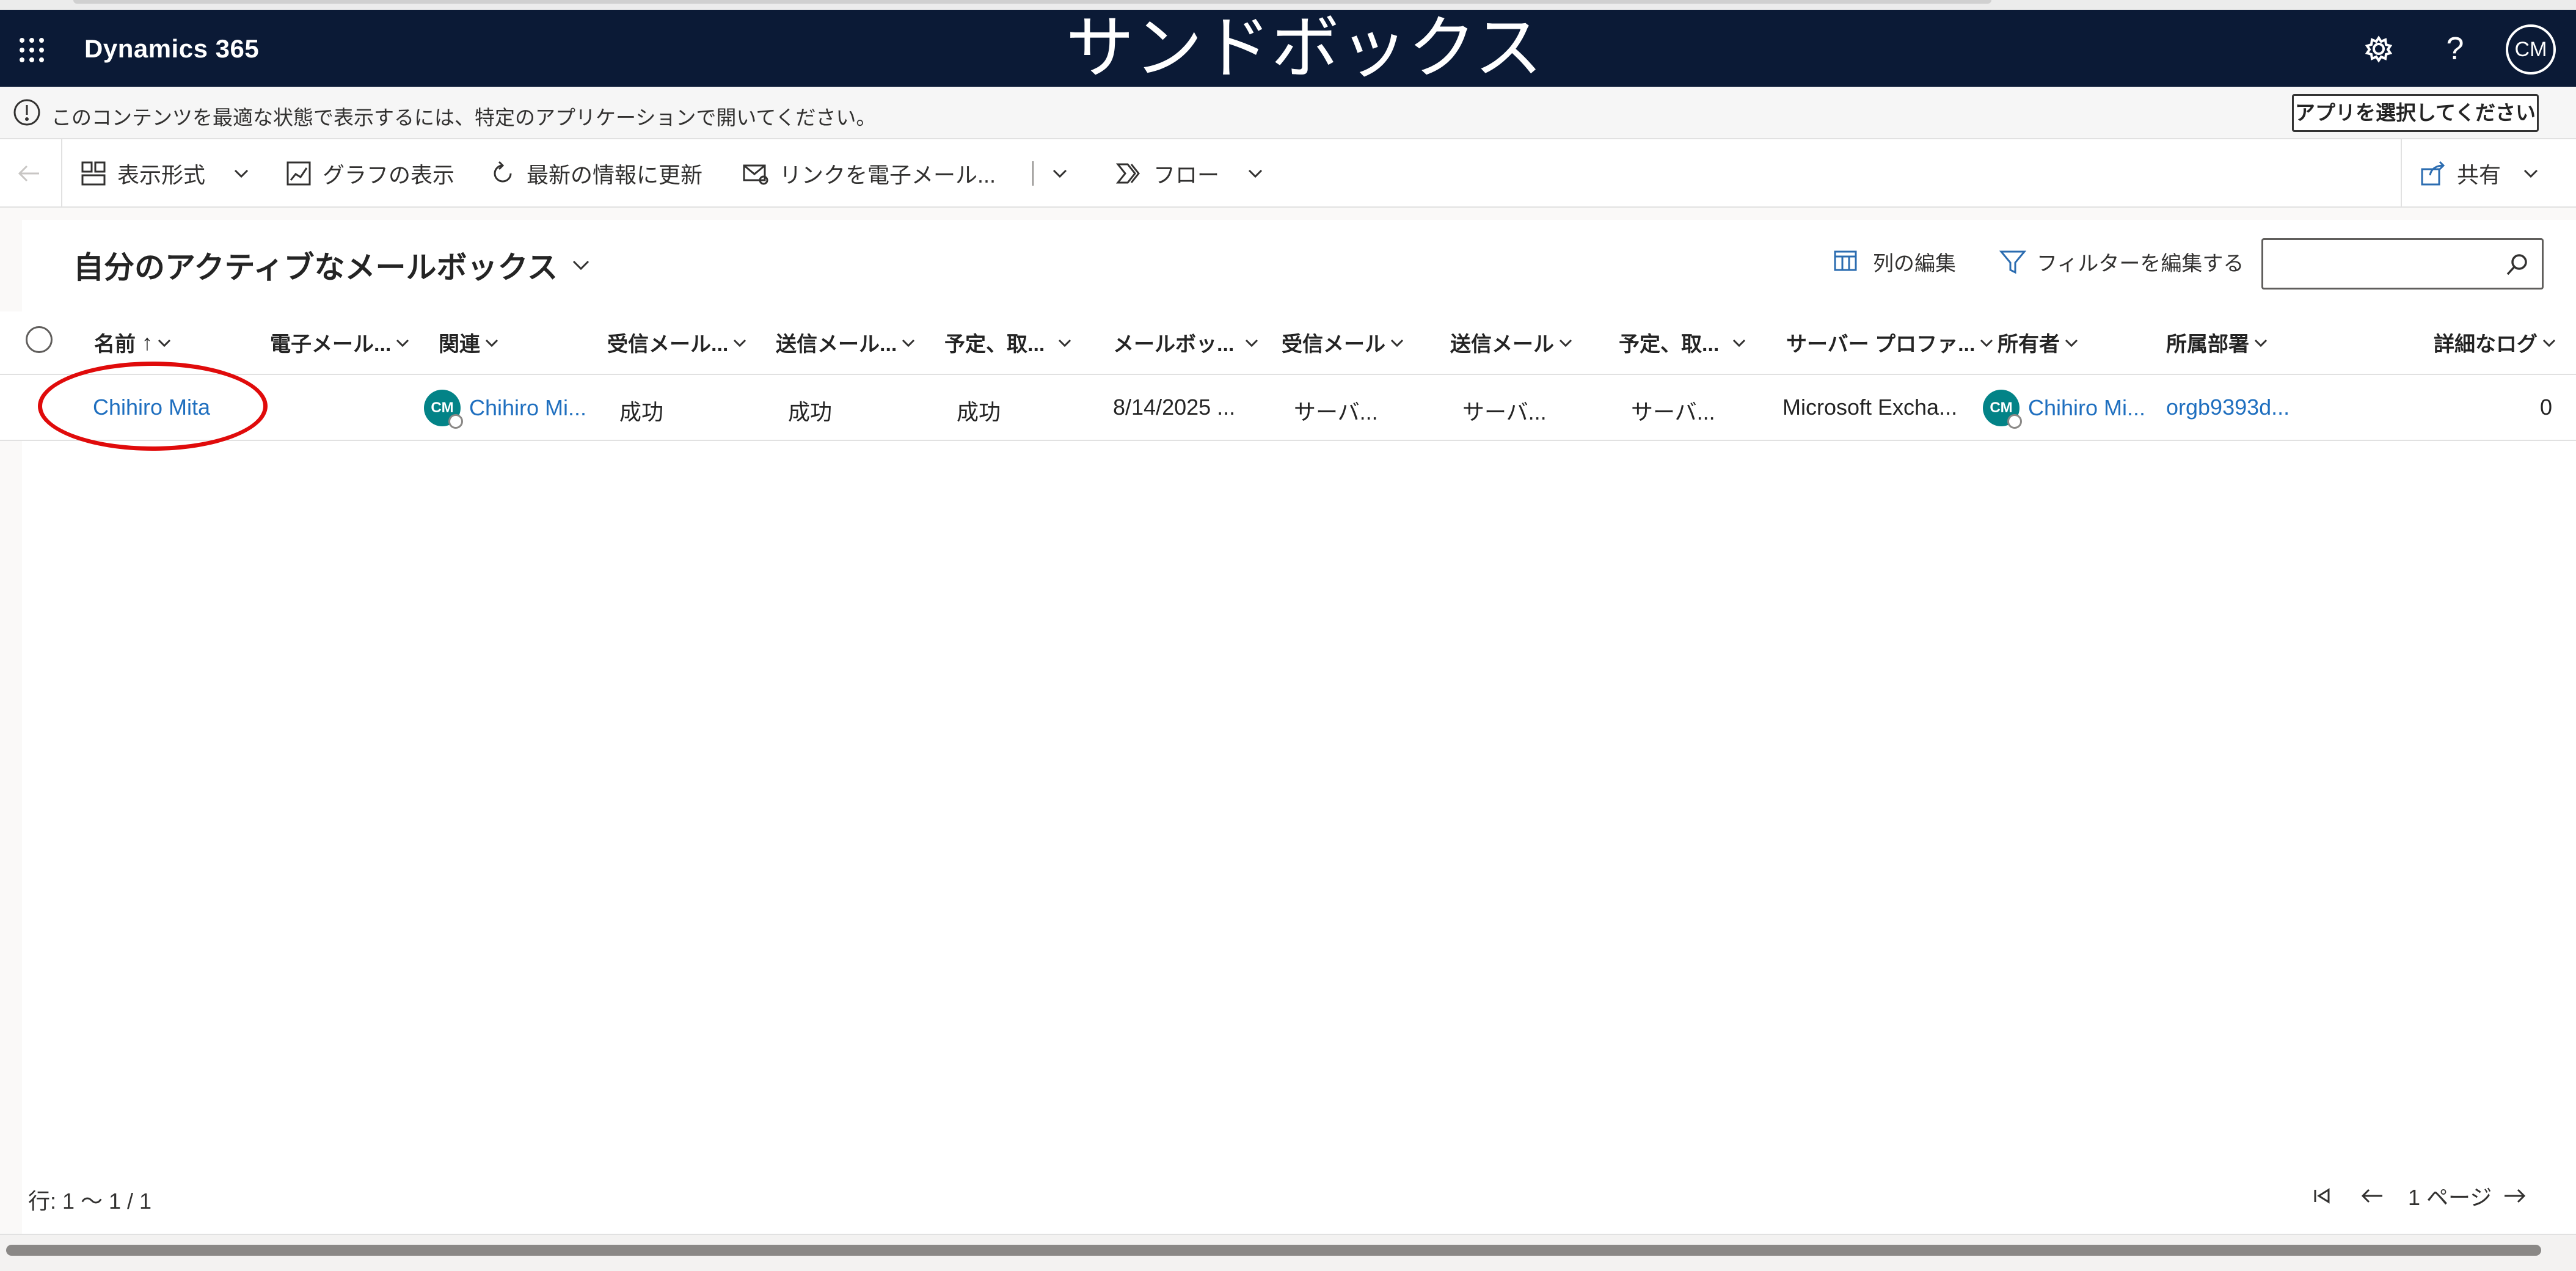 This screenshot has height=1271, width=2576. What do you see at coordinates (1512, 342) in the screenshot?
I see `column-header-outgoing-mail: 送信メール` at bounding box center [1512, 342].